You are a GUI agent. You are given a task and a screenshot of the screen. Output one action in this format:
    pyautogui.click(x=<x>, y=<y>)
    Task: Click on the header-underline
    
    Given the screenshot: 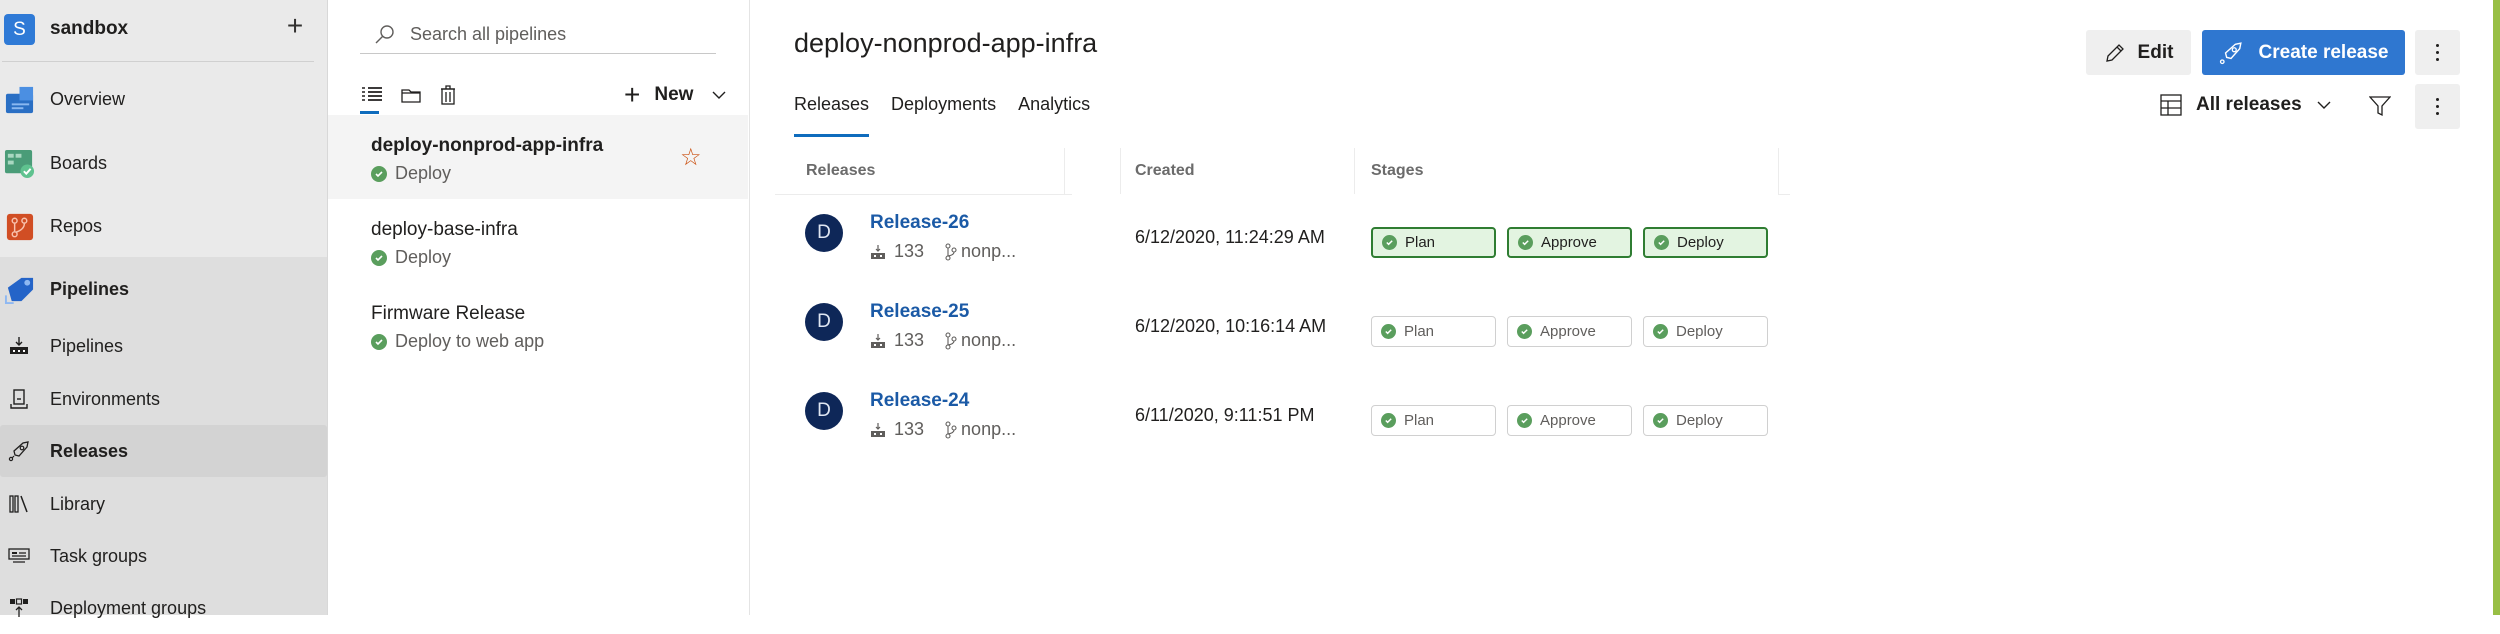 What is the action you would take?
    pyautogui.click(x=1784, y=194)
    